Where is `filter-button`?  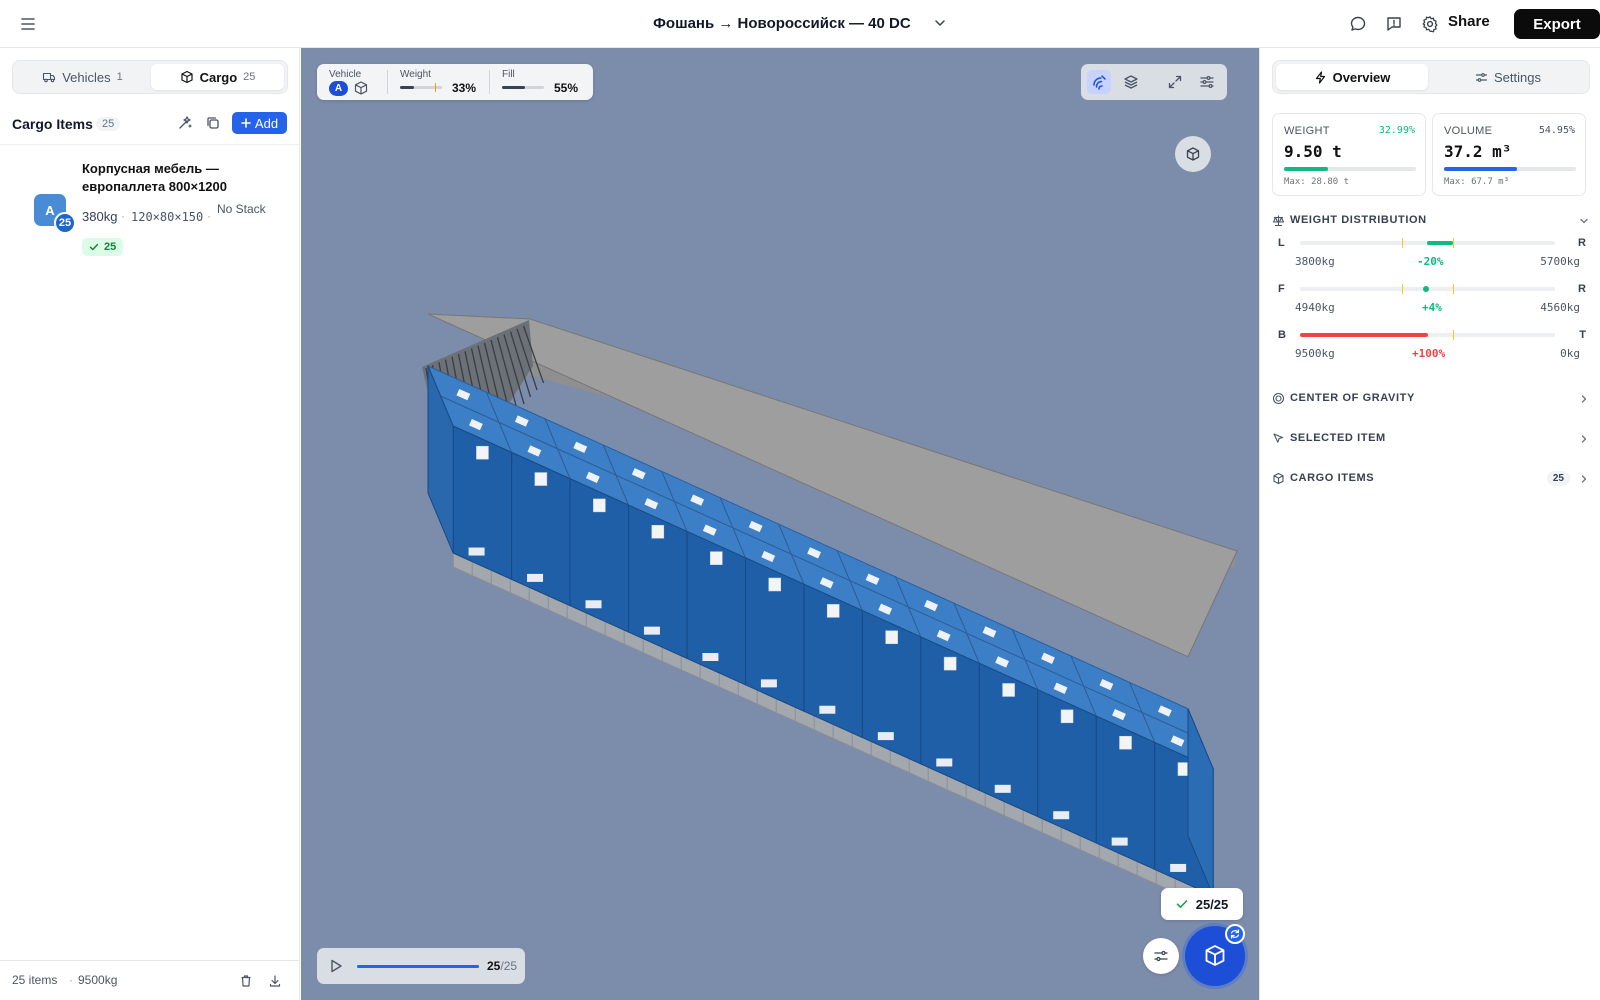 filter-button is located at coordinates (1161, 956).